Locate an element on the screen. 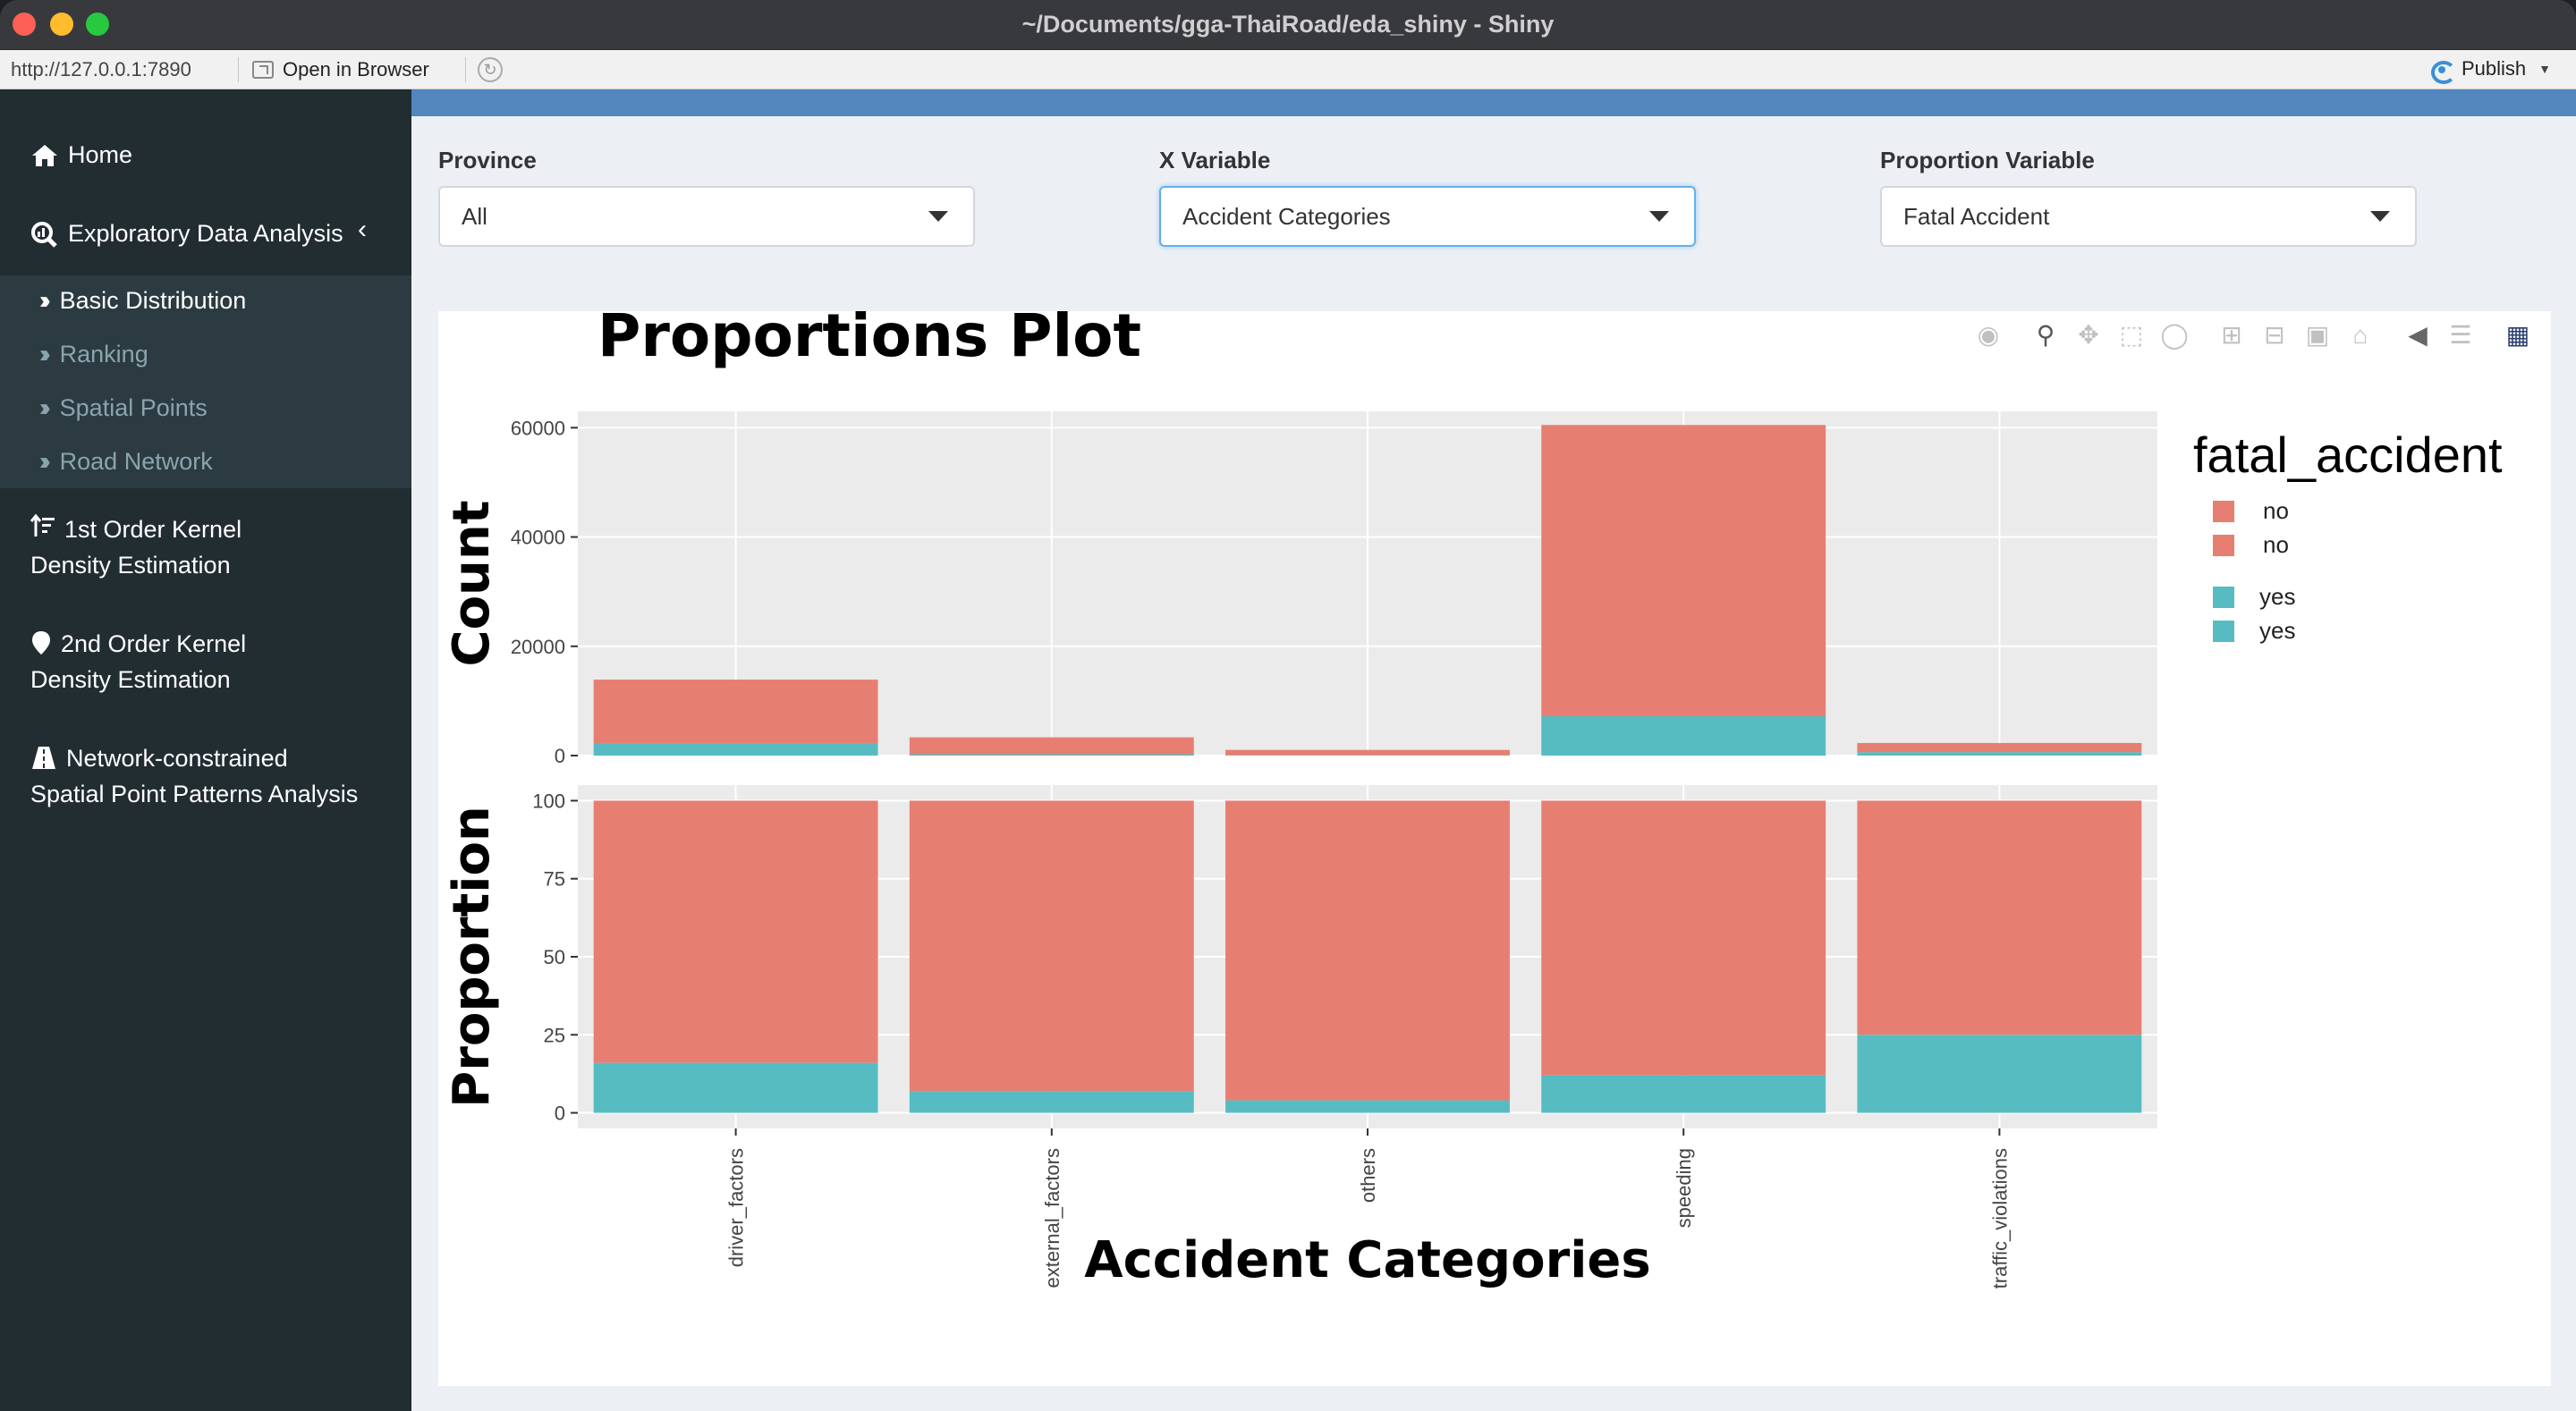 Image resolution: width=2576 pixels, height=1411 pixels. camera-icon: ◉ is located at coordinates (1988, 335).